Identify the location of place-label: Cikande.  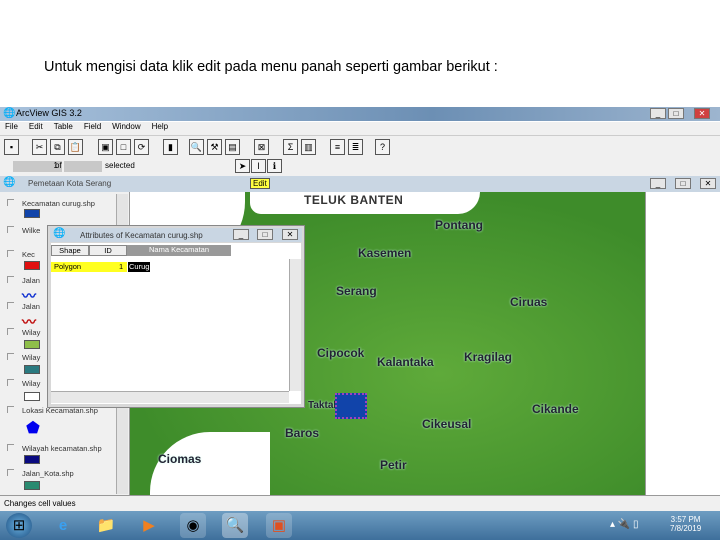
(555, 409).